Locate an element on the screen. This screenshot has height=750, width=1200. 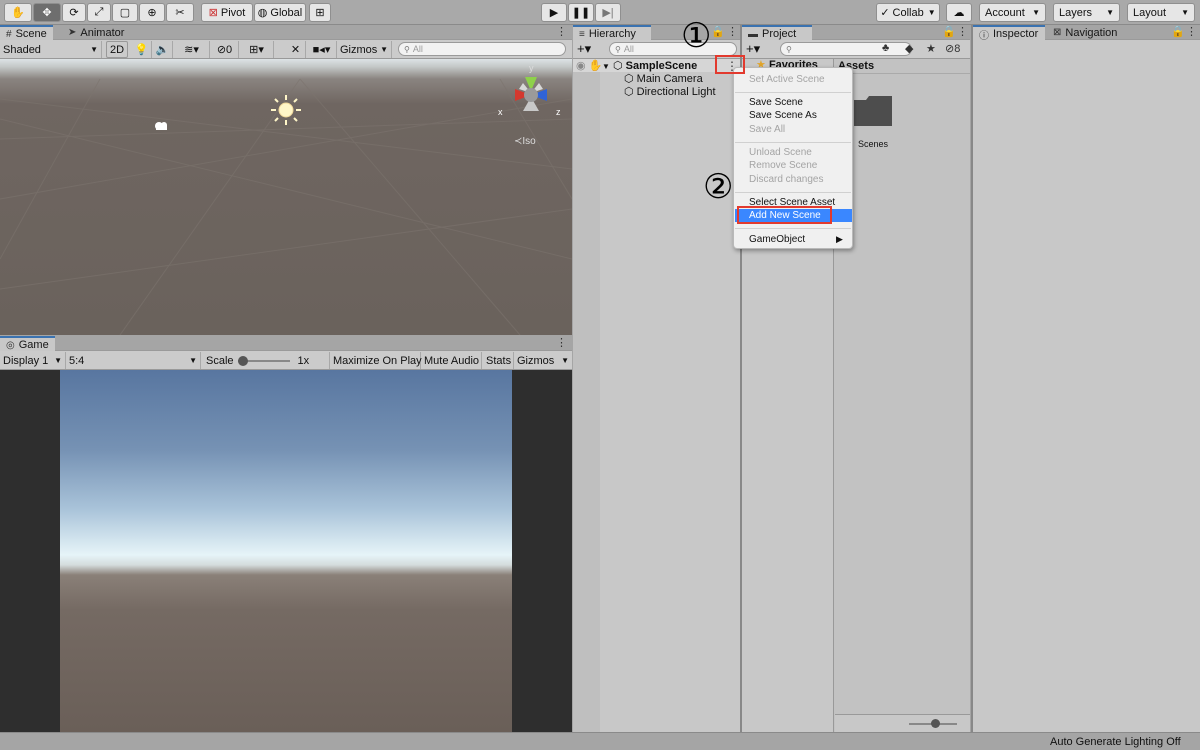
tools-icon: ✕ is located at coordinates (296, 49).